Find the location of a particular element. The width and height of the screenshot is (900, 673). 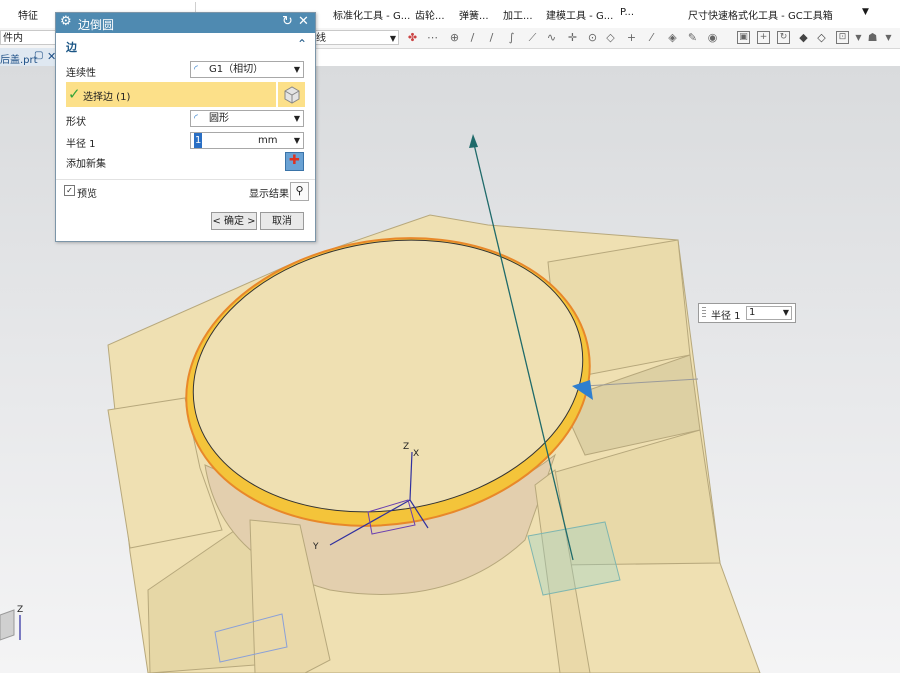

gear-icon: ⚙ is located at coordinates (66, 21).